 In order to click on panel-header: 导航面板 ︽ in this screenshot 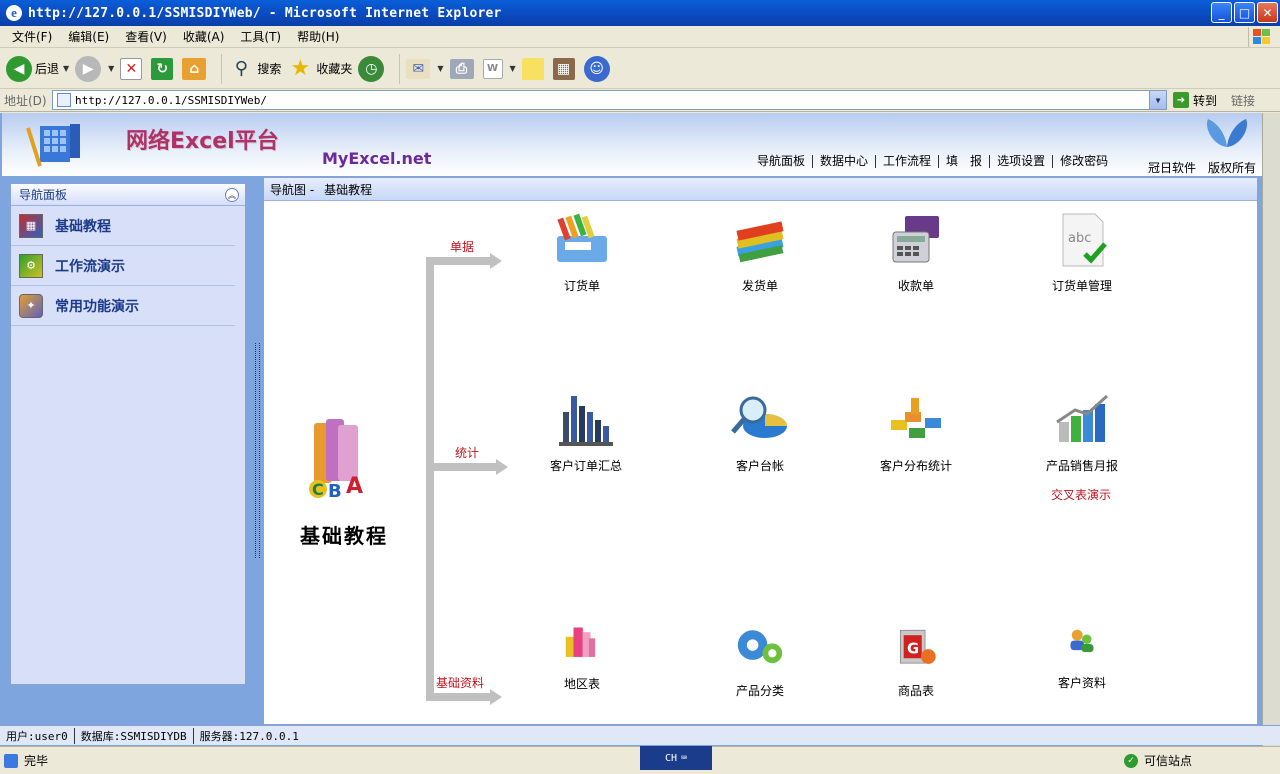, I will do `click(128, 195)`.